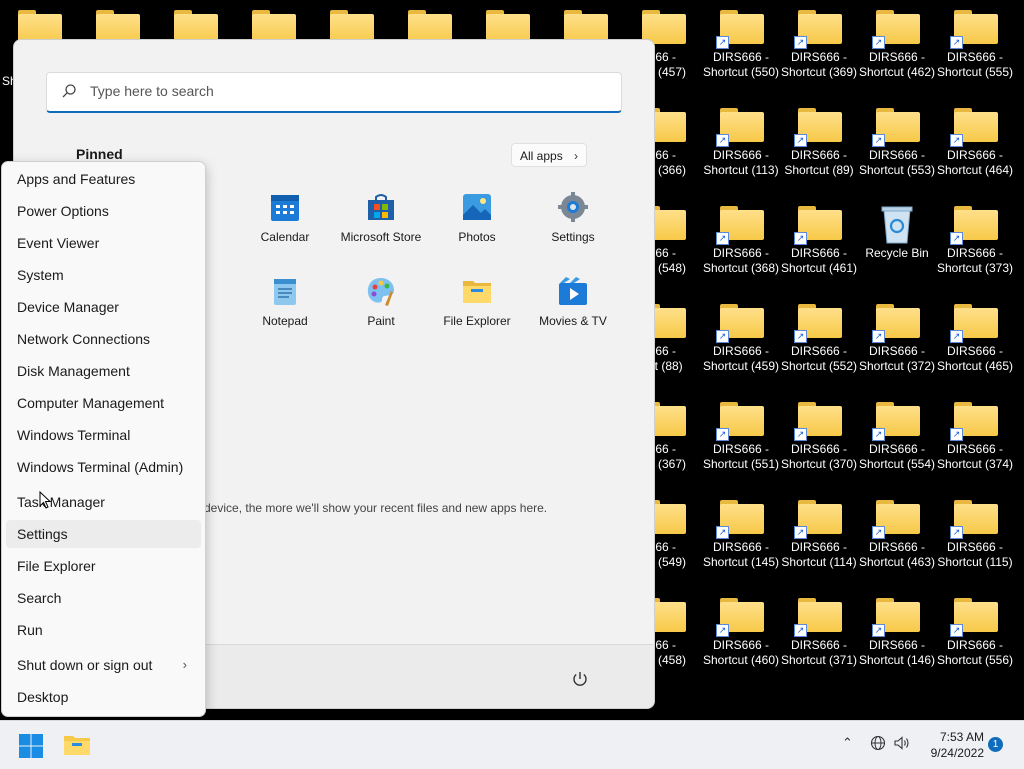  I want to click on pinned-app-notepad: Notepad, so click(285, 310).